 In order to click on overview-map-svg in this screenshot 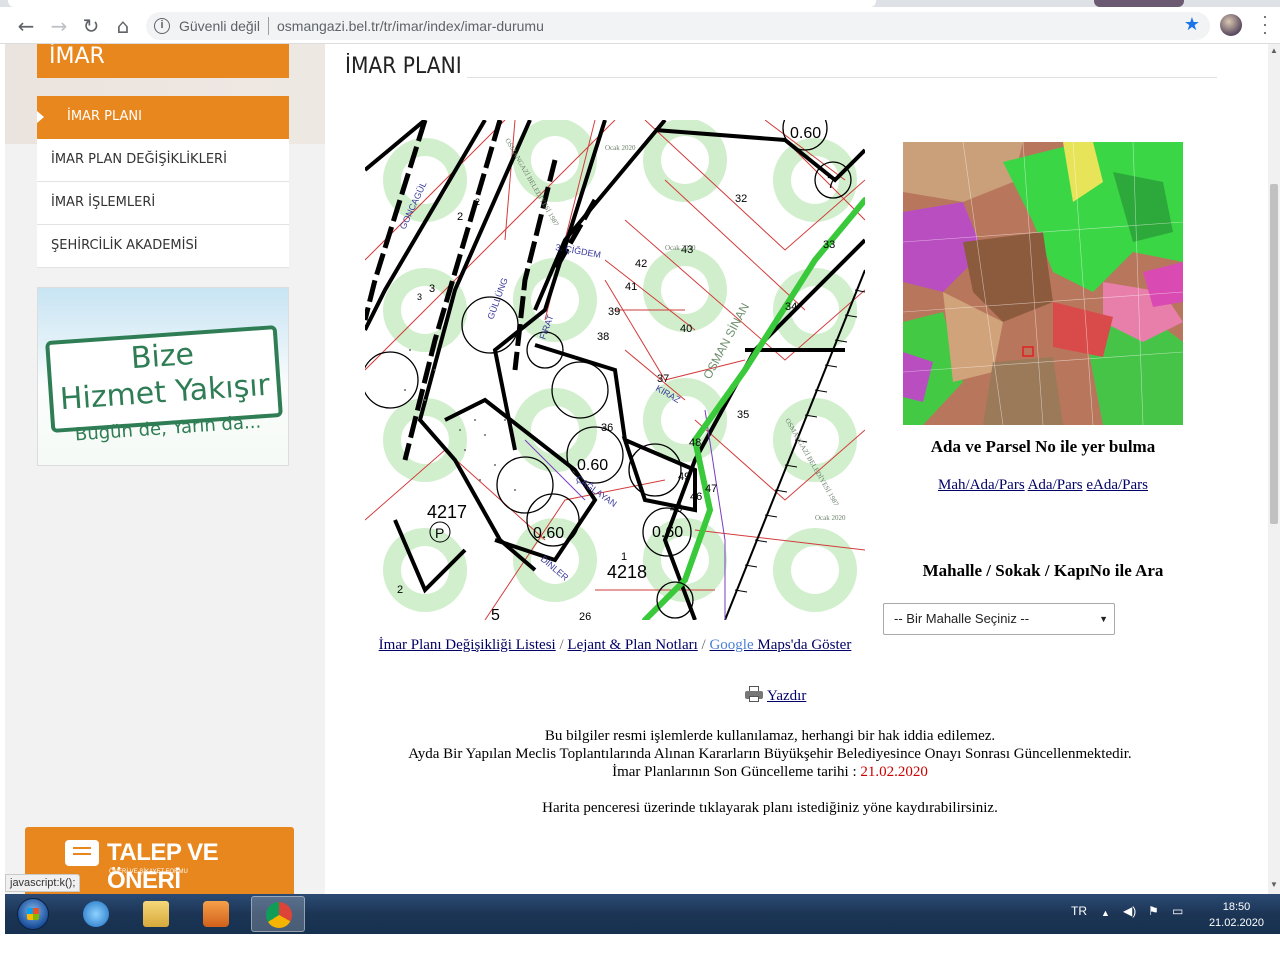, I will do `click(1043, 283)`.